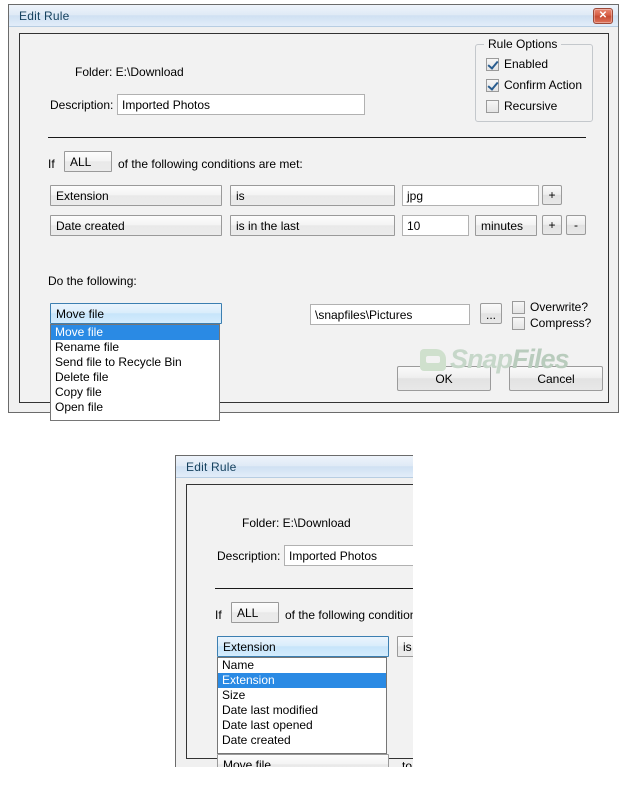 The height and width of the screenshot is (792, 627). What do you see at coordinates (552, 225) in the screenshot?
I see `add-condition-button-2: +` at bounding box center [552, 225].